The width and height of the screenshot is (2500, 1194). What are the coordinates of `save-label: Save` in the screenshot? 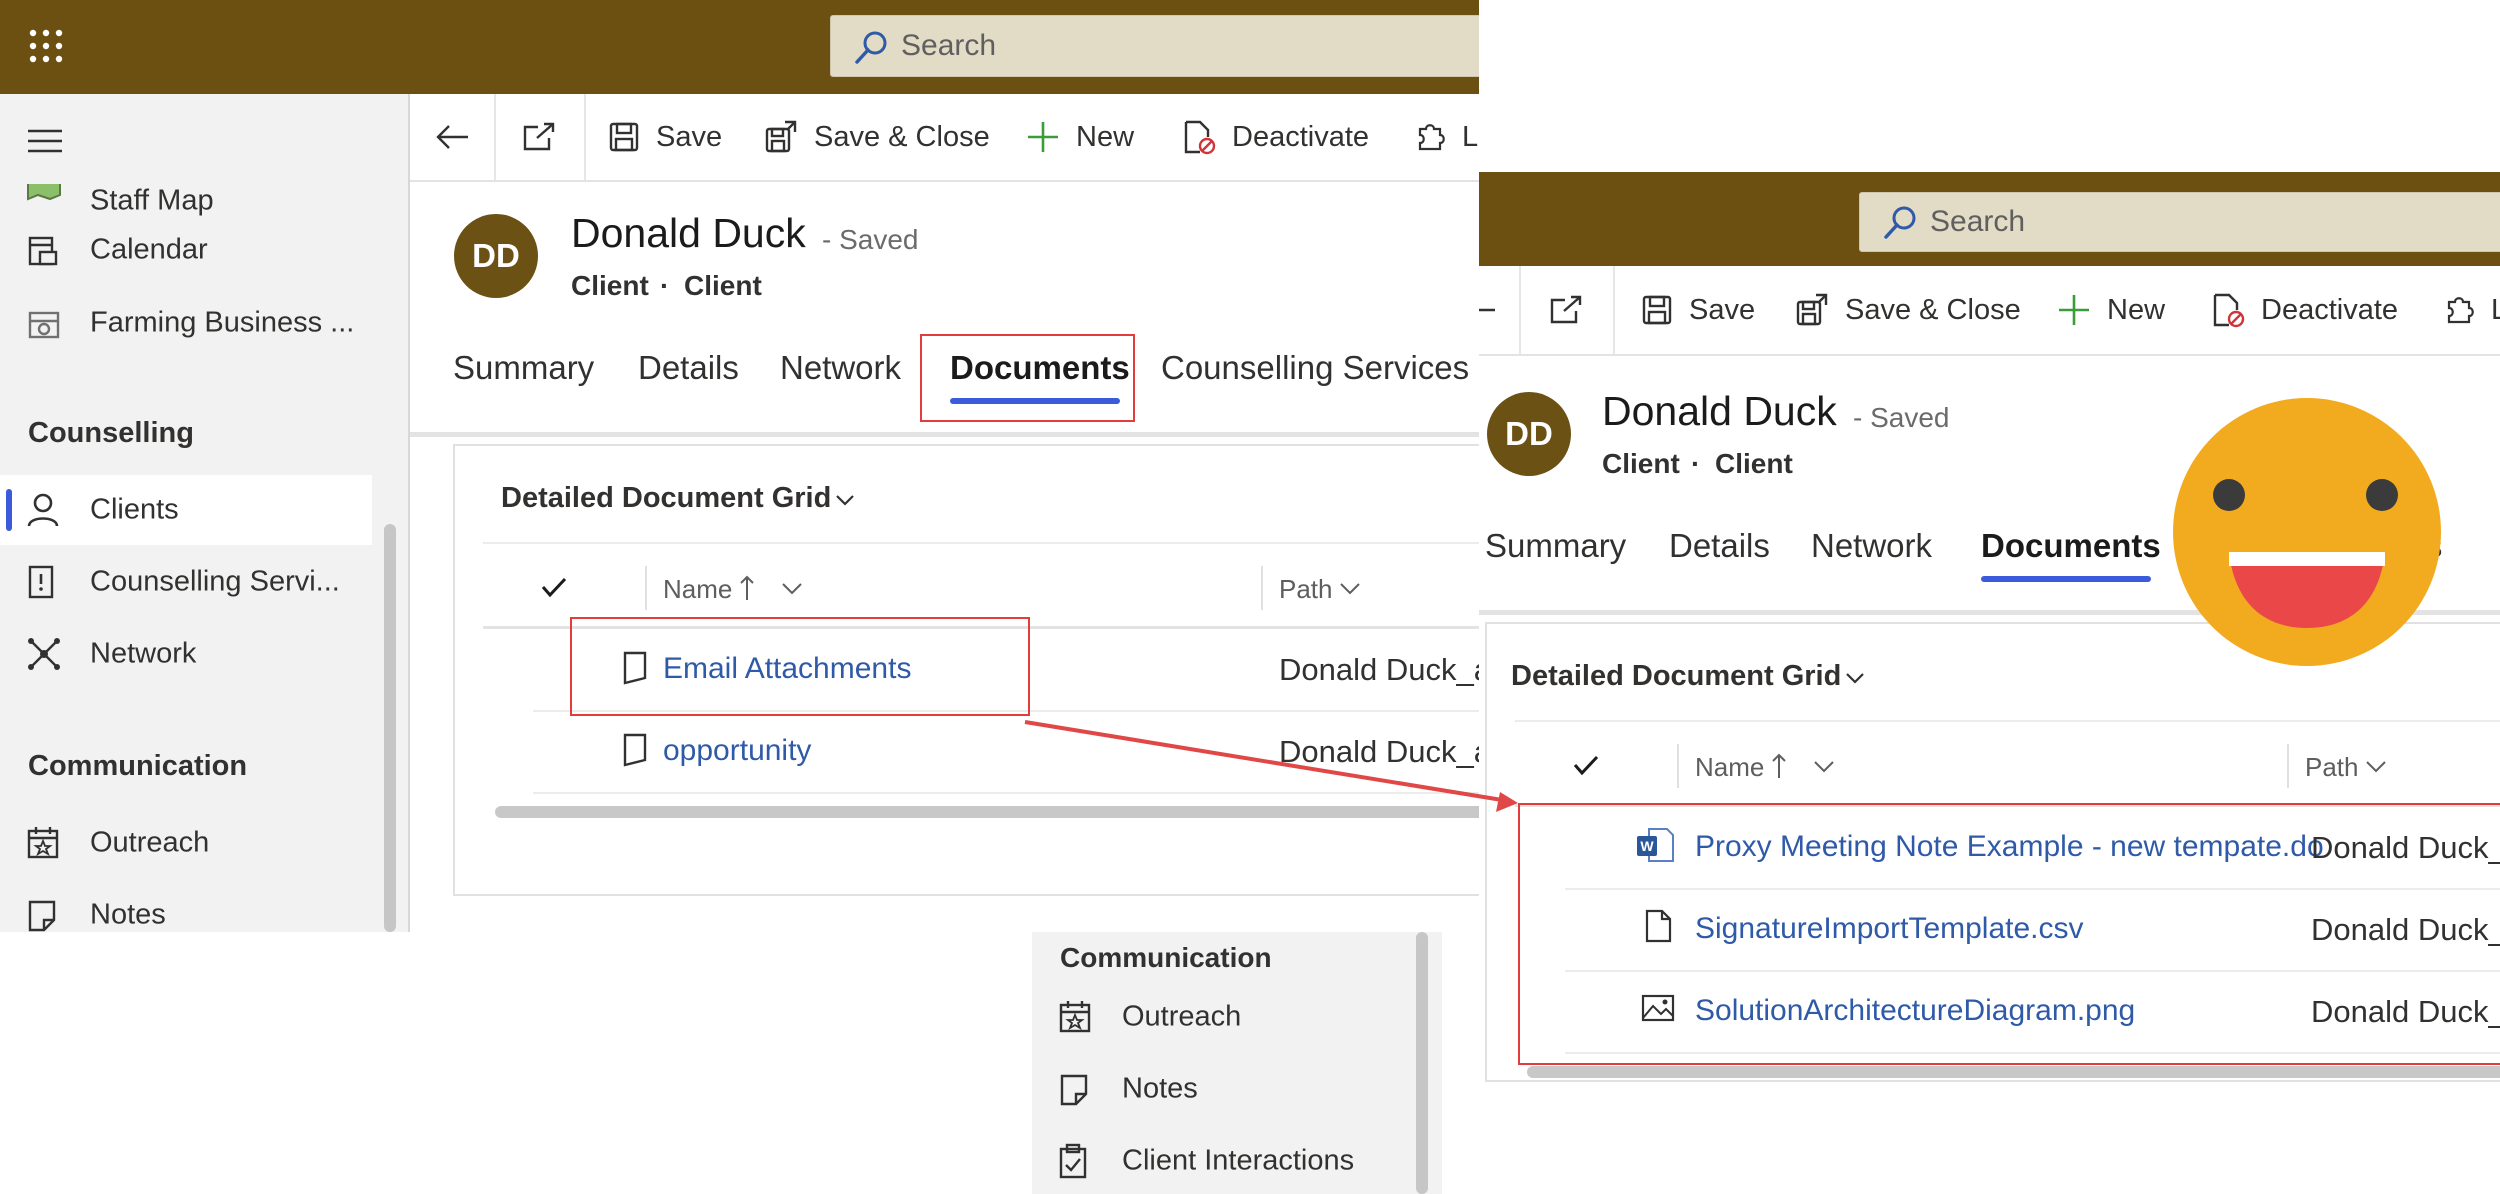 It's located at (689, 136).